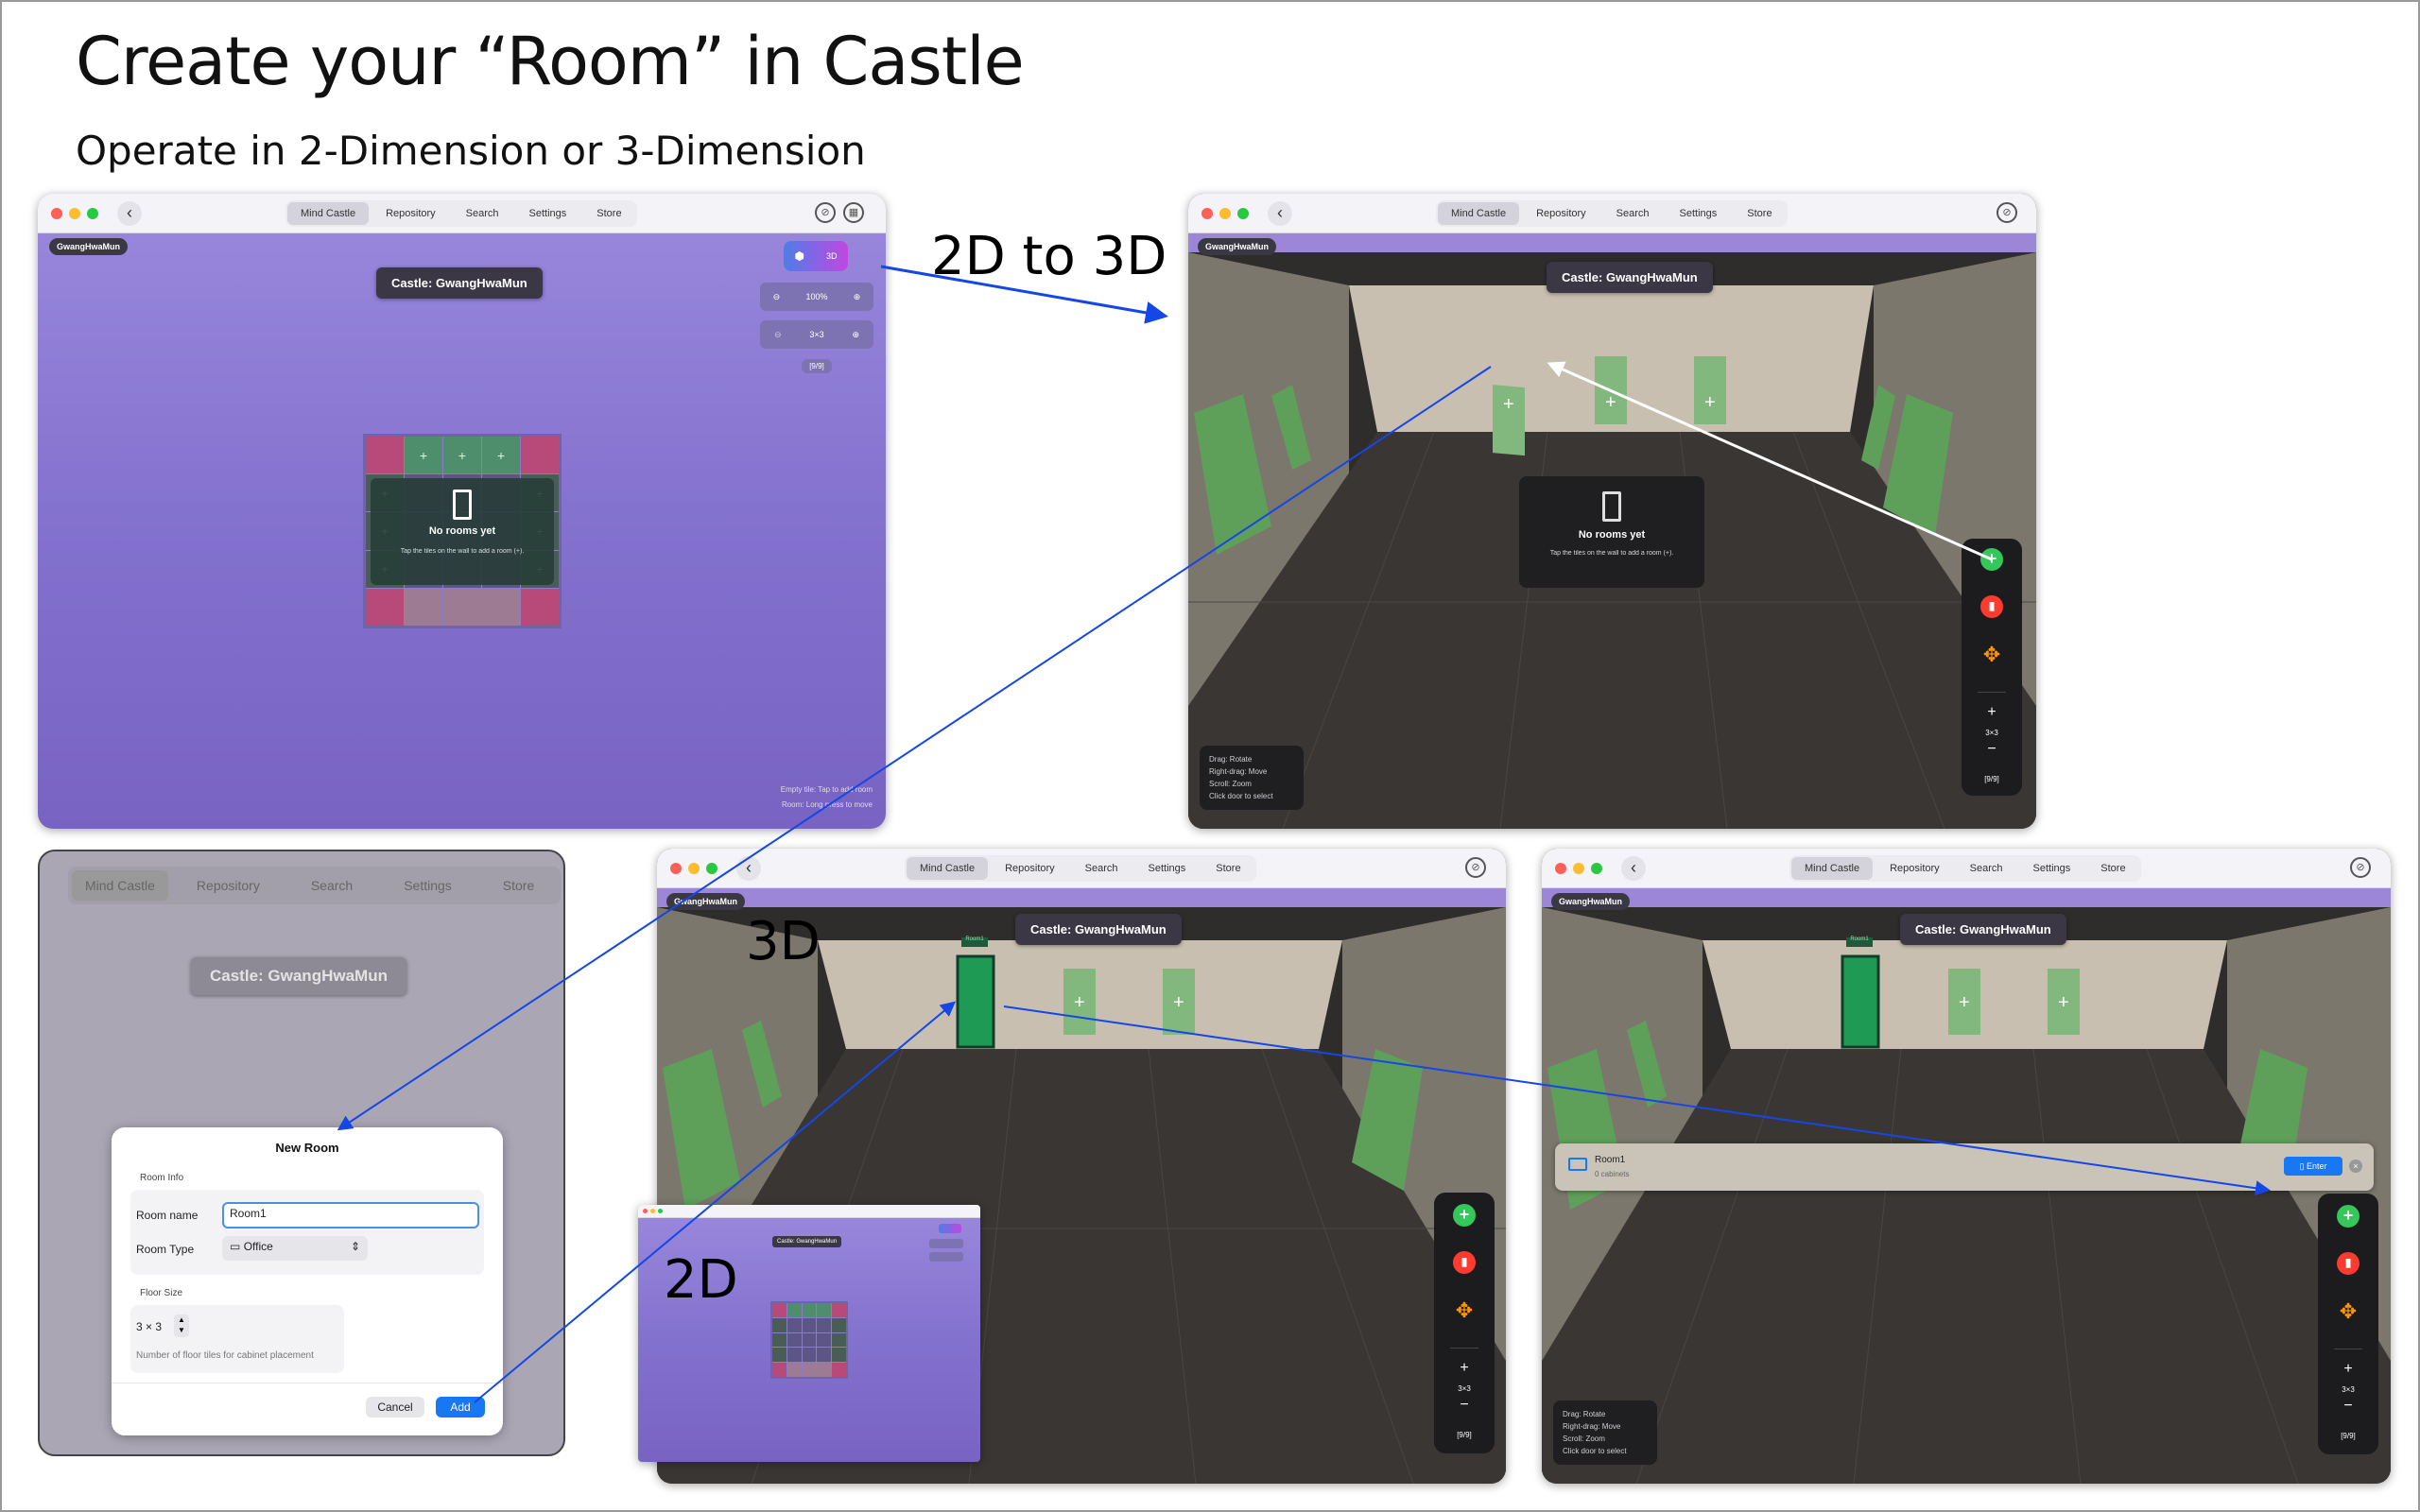 The image size is (2420, 1512). What do you see at coordinates (777, 297) in the screenshot?
I see `zoom-out-icon: ⊖` at bounding box center [777, 297].